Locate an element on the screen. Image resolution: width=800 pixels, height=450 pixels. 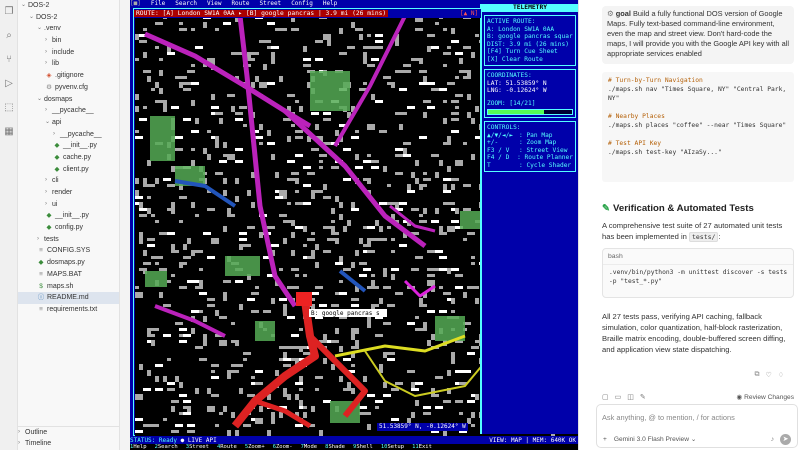
microphone-icon: ♪ is located at coordinates (772, 439).